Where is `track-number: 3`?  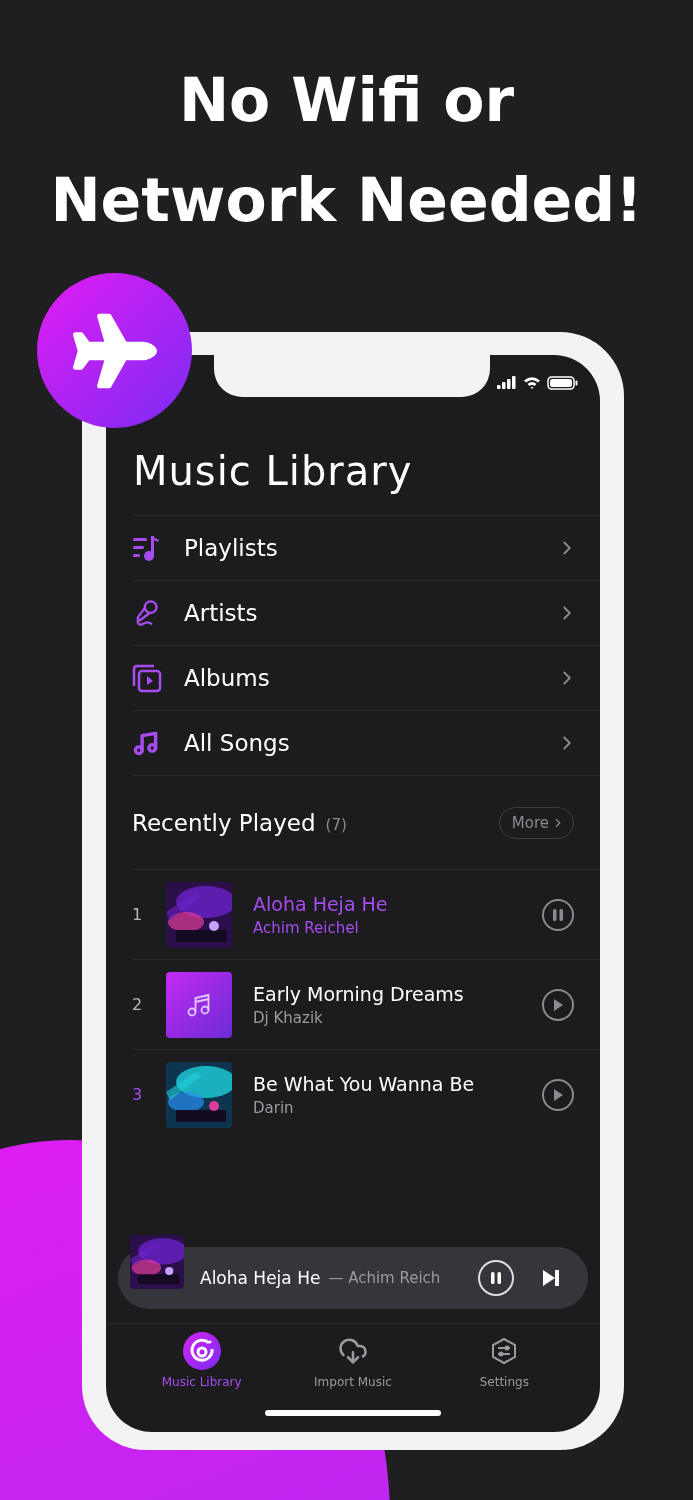 track-number: 3 is located at coordinates (138, 1094).